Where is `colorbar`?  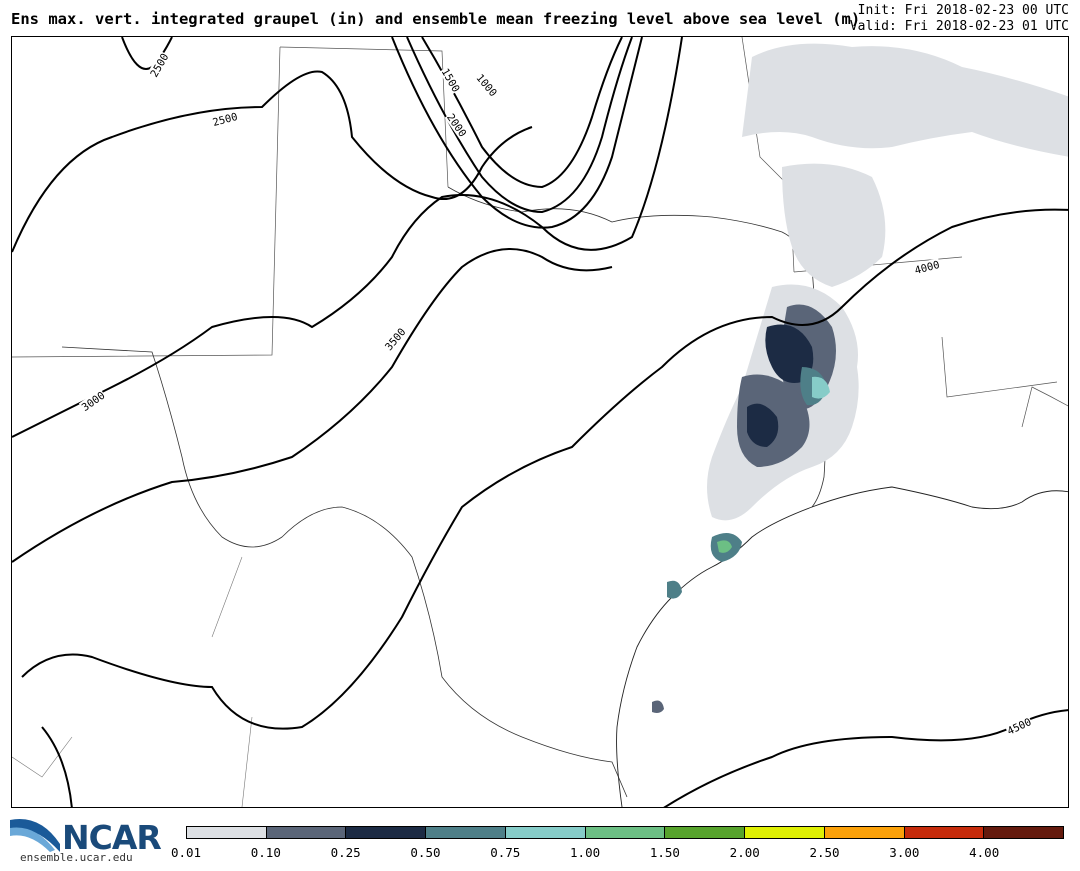
colorbar is located at coordinates (625, 832).